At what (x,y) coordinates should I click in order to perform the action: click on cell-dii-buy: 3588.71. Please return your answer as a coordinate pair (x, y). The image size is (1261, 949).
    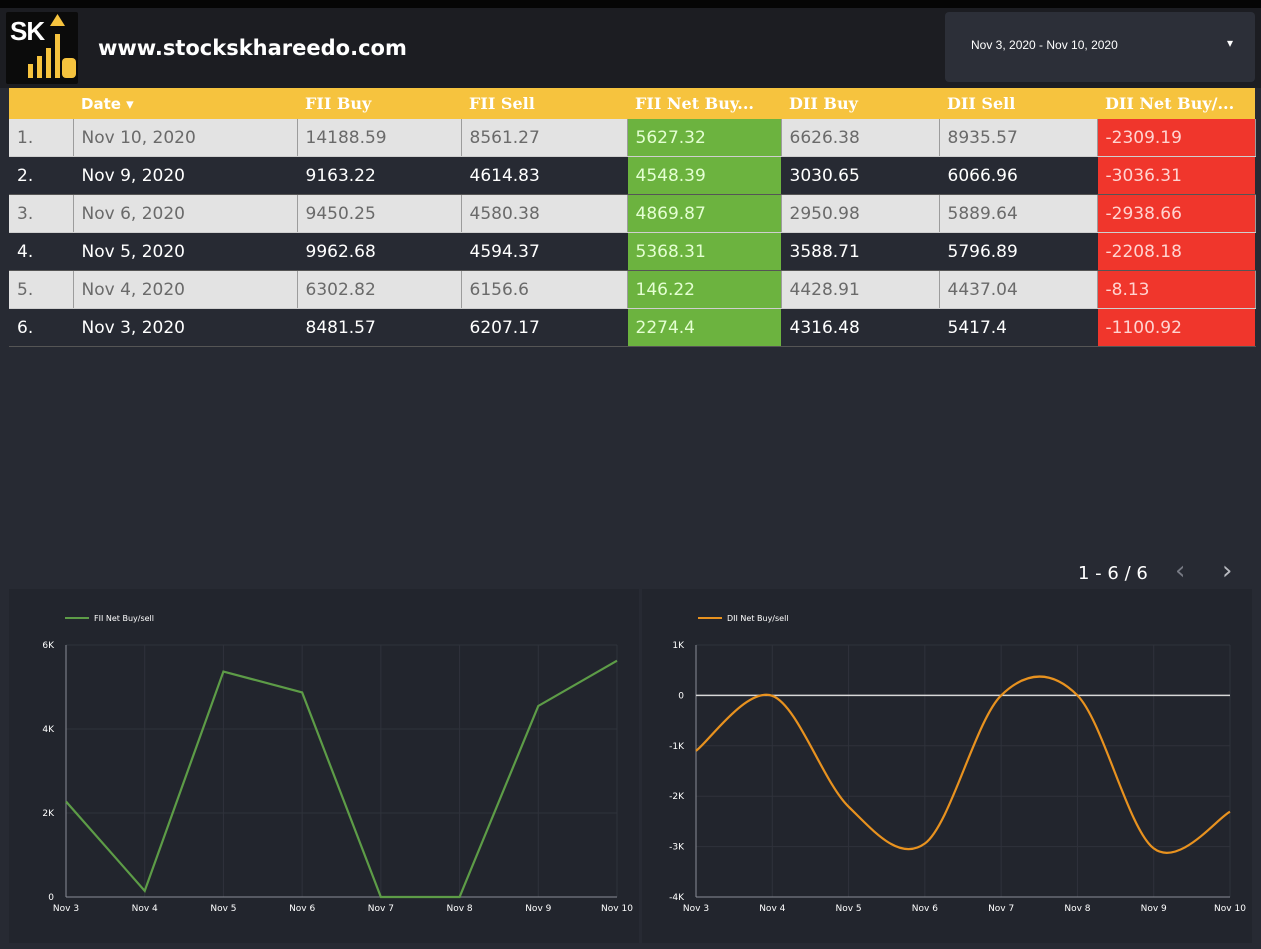
    Looking at the image, I should click on (860, 251).